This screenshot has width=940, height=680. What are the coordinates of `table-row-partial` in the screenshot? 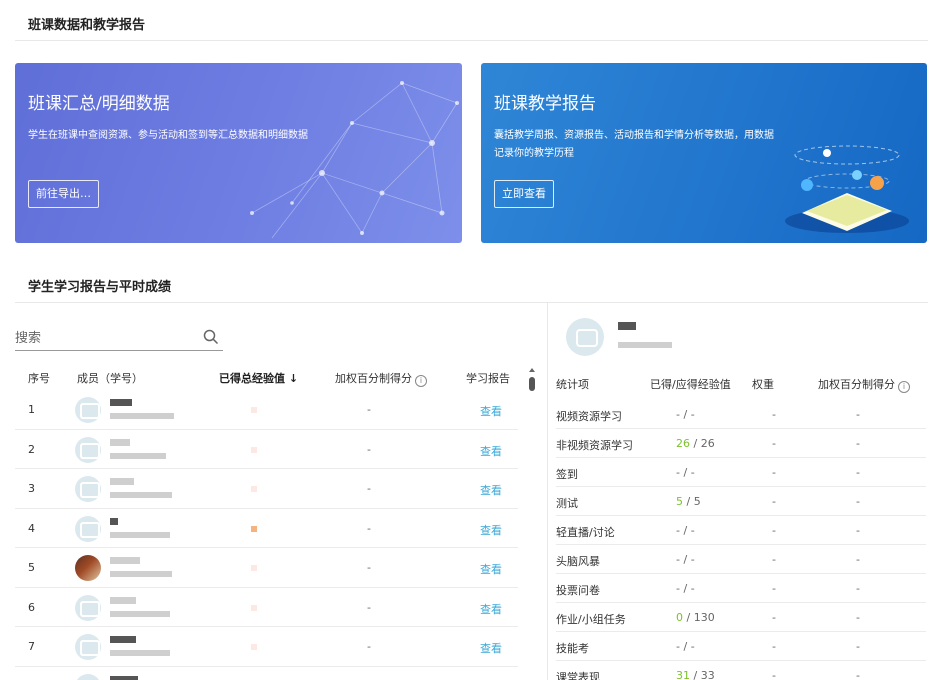 It's located at (266, 673).